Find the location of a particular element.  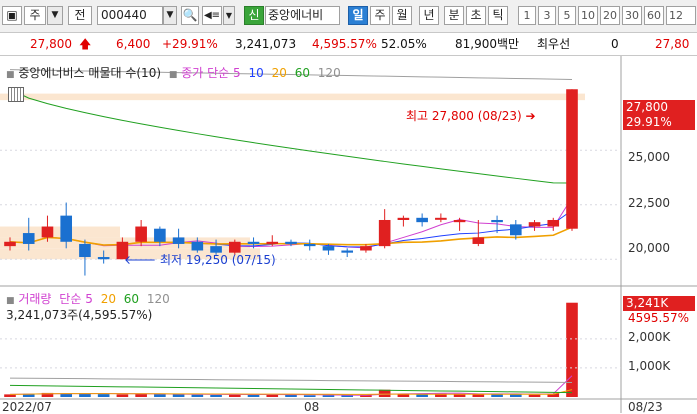

period-select: 주 is located at coordinates (35, 15).